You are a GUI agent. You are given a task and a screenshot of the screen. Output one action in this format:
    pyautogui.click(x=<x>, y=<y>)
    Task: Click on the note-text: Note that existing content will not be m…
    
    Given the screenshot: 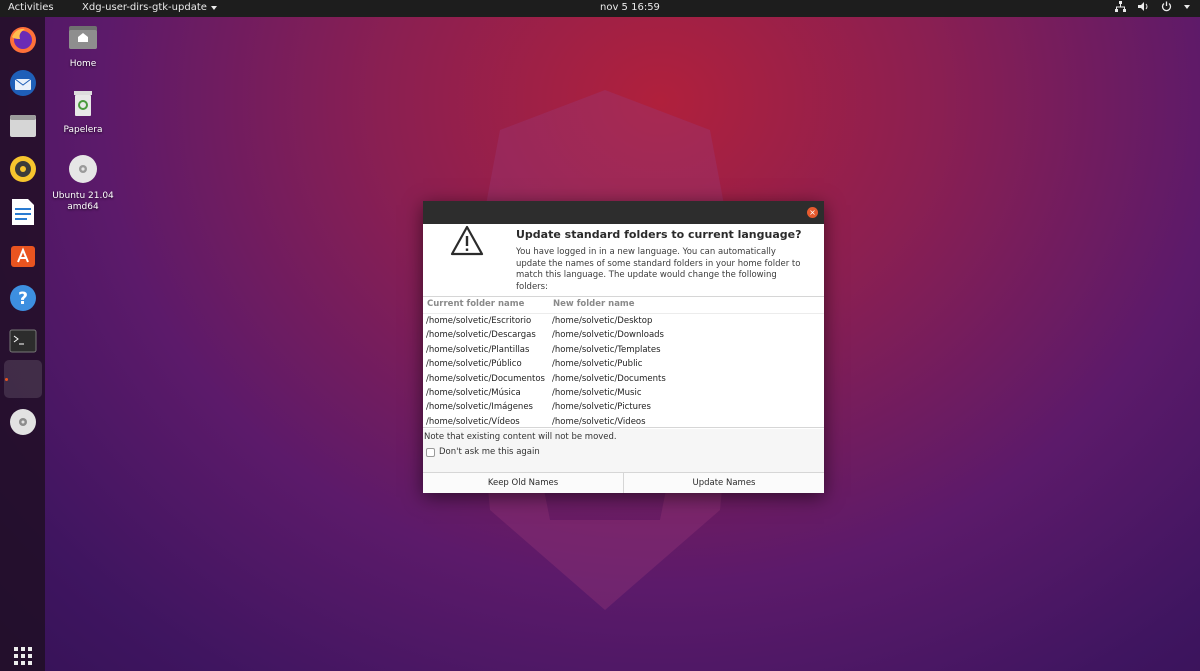 What is the action you would take?
    pyautogui.click(x=520, y=437)
    